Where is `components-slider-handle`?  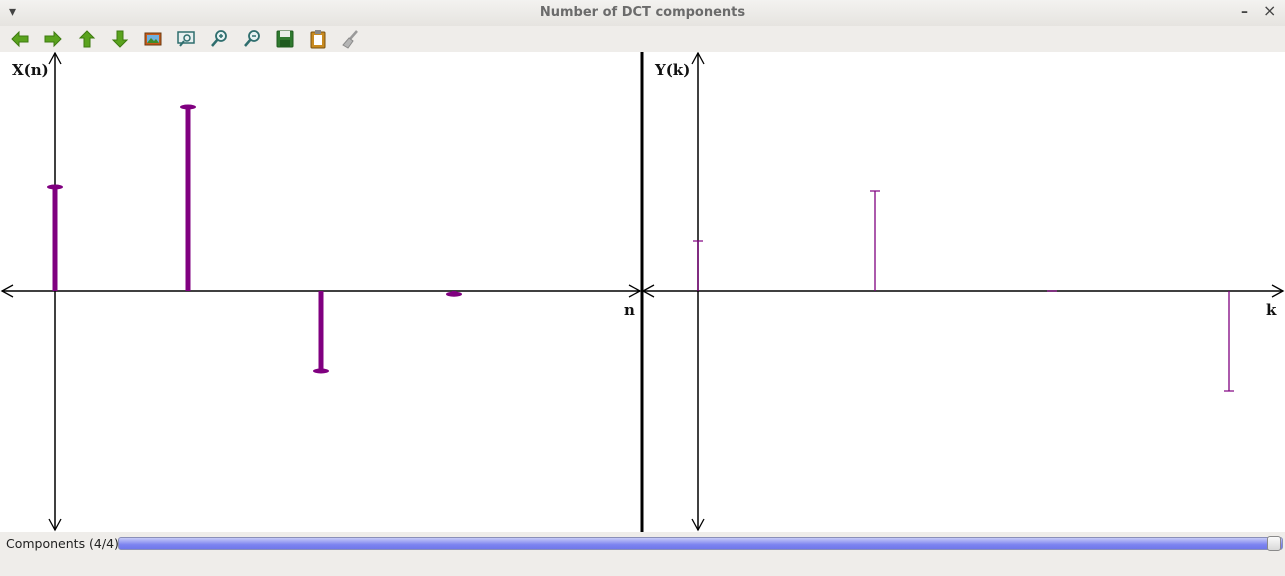 components-slider-handle is located at coordinates (1274, 543).